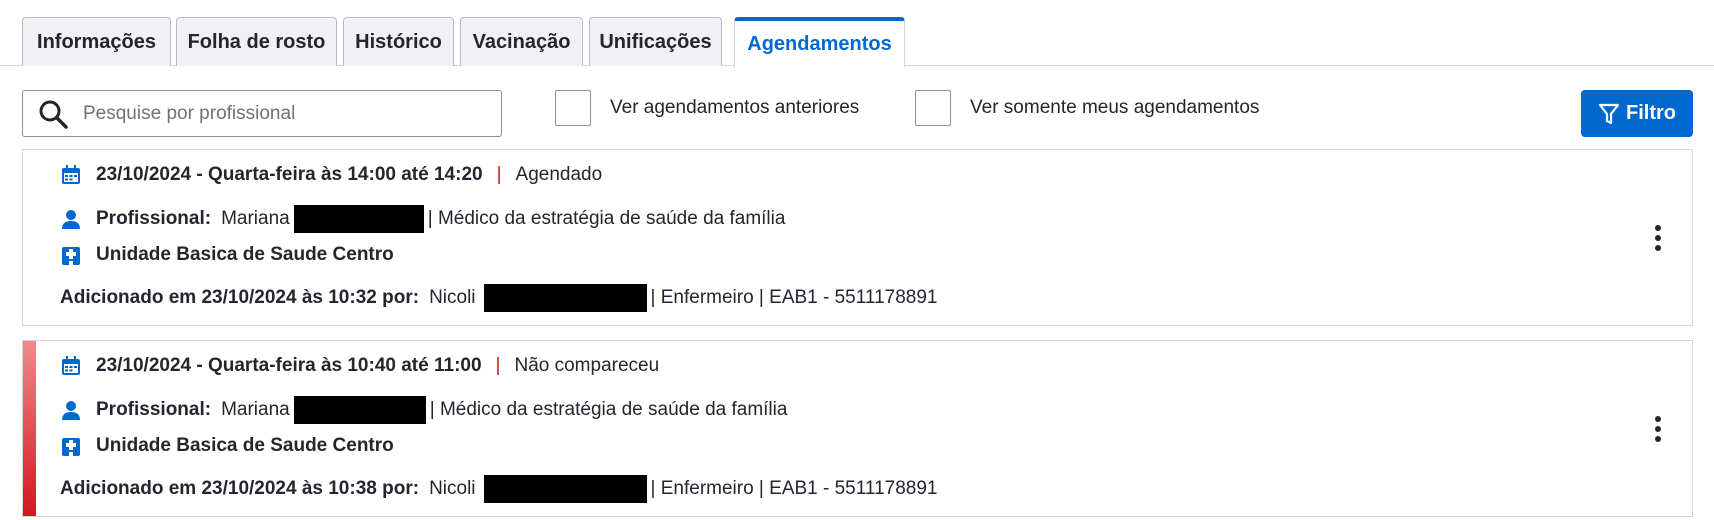  I want to click on my-appointments-checkbox-group: Ver somente meus agendamentos, so click(1087, 108).